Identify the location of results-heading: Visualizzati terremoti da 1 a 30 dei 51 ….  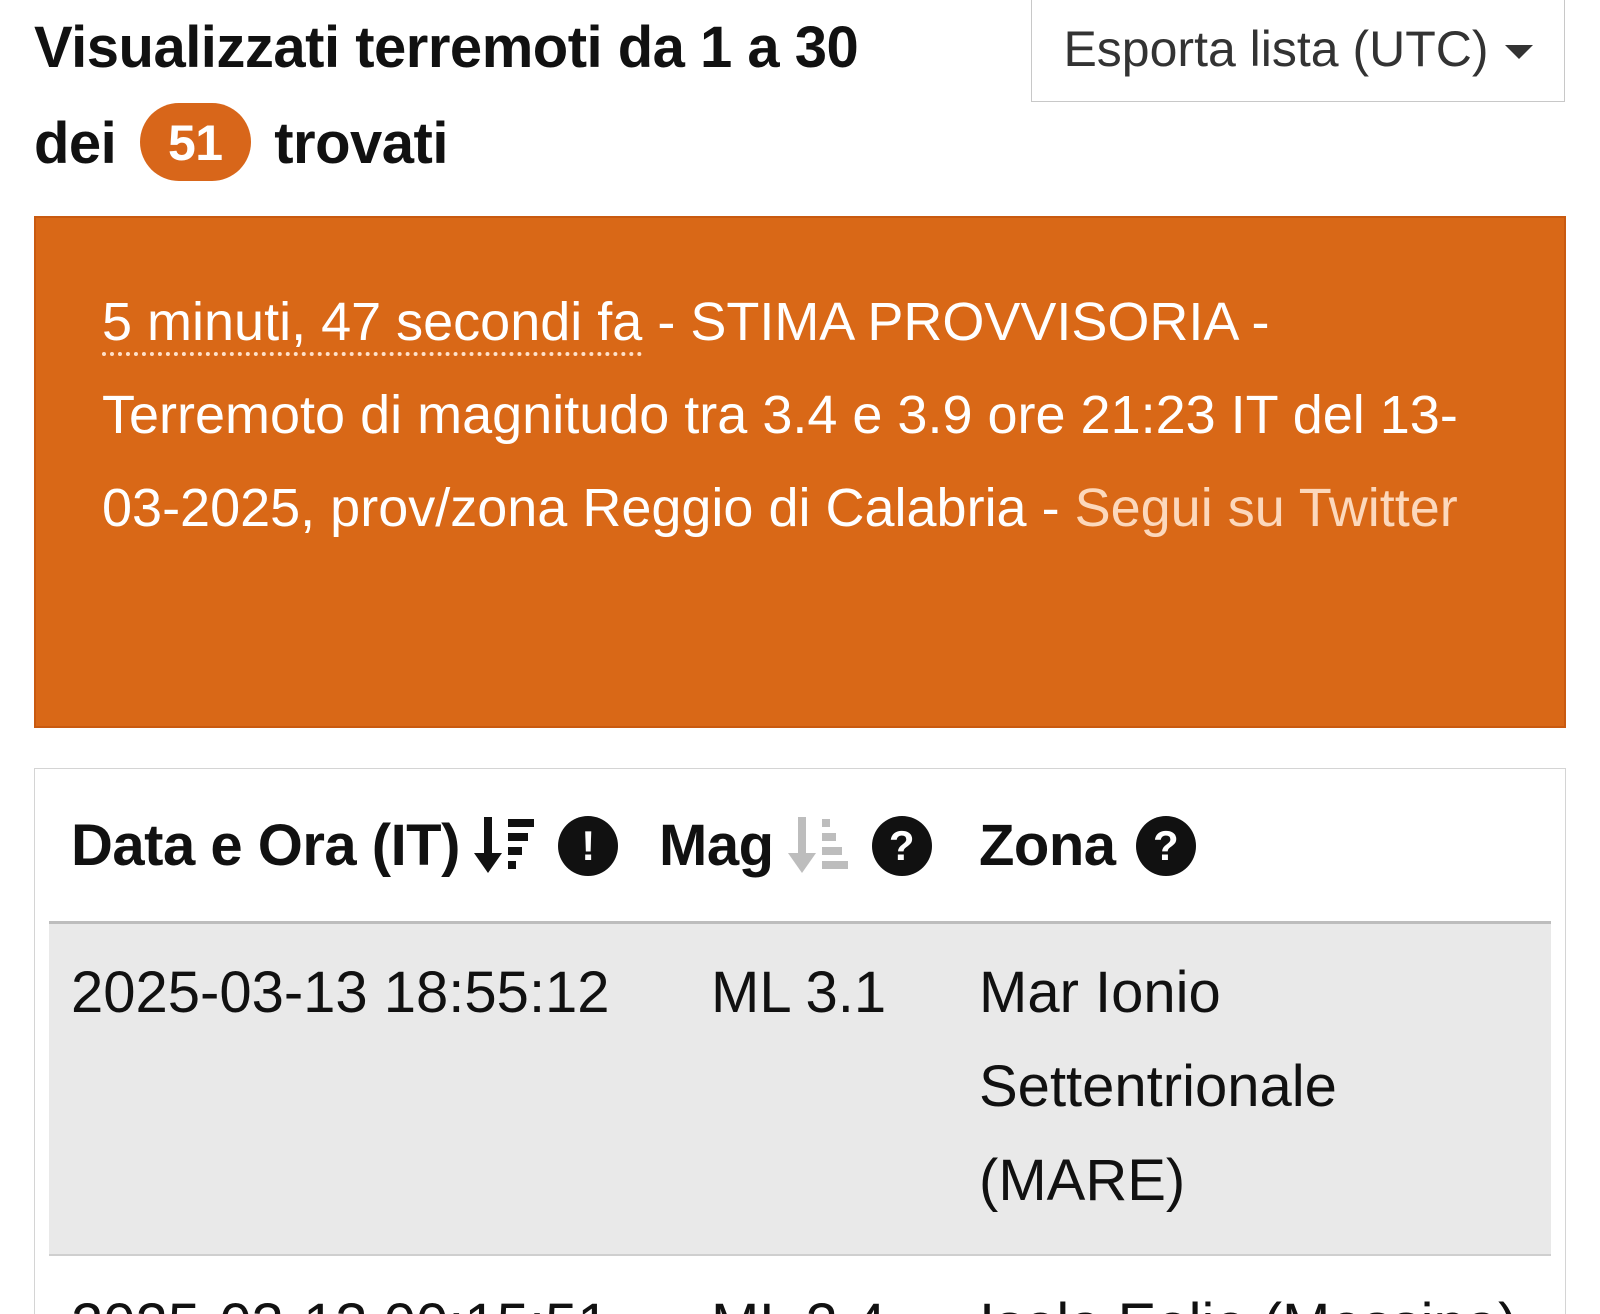
(484, 96).